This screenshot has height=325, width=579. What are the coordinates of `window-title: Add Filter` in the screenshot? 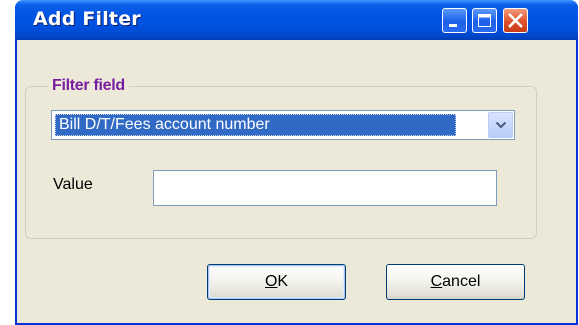 It's located at (87, 19).